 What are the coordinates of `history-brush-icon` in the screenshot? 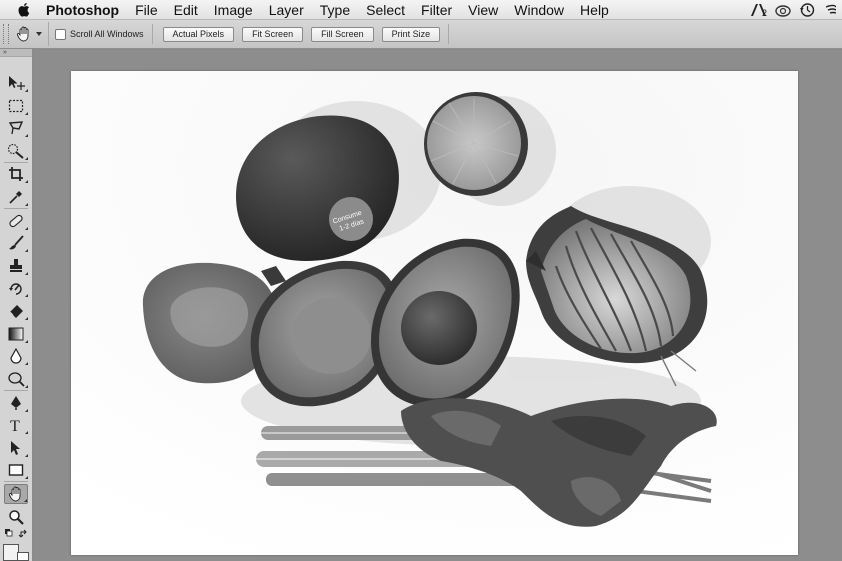 It's located at (15, 289).